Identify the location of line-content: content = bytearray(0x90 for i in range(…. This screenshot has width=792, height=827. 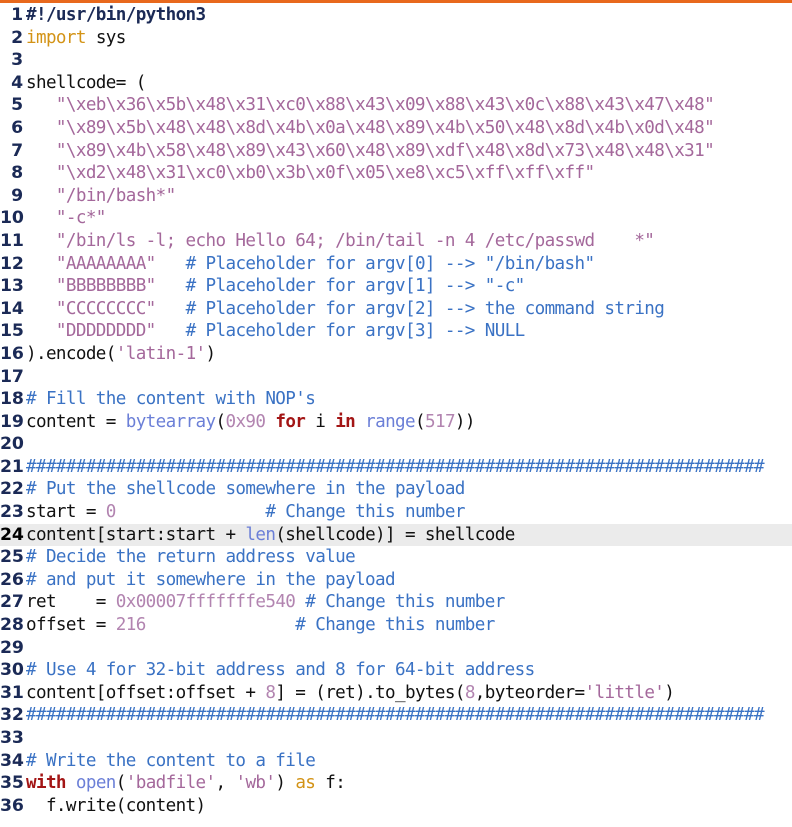
(409, 422).